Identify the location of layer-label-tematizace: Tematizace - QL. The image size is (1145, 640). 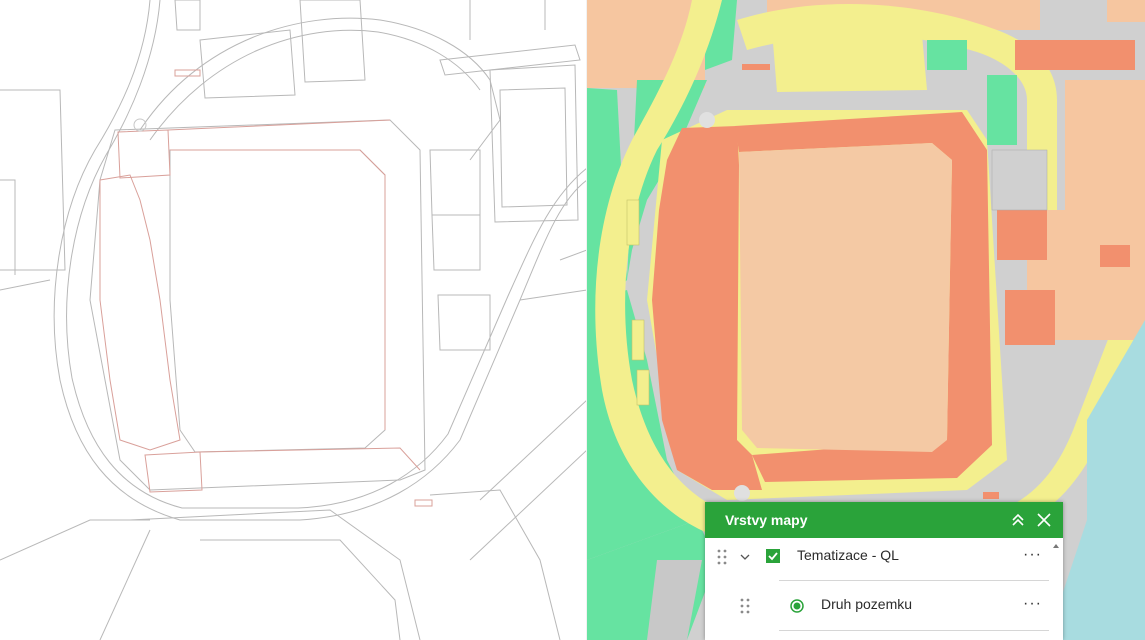
(848, 555).